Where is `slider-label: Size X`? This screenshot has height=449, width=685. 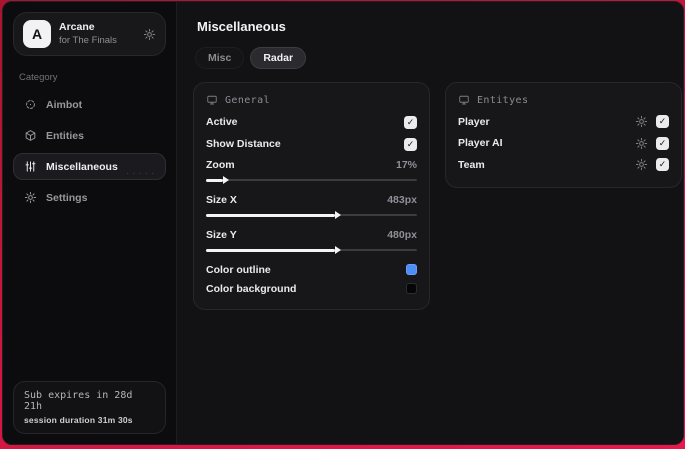 slider-label: Size X is located at coordinates (221, 199).